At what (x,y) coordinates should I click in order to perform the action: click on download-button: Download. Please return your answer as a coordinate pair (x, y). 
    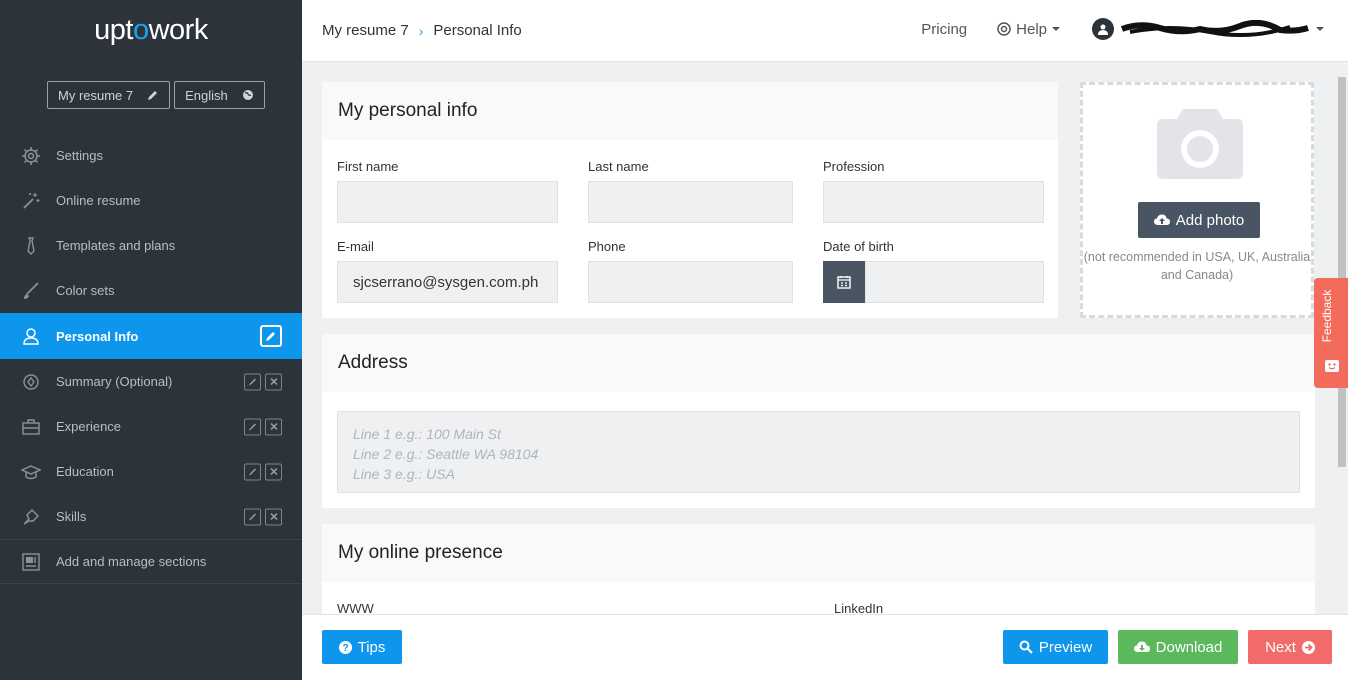
    Looking at the image, I should click on (1178, 647).